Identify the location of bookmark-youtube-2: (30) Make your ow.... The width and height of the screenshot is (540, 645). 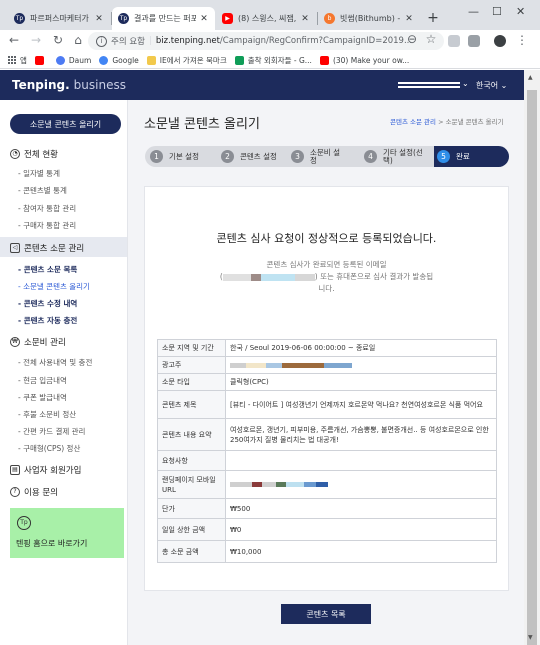
(364, 60).